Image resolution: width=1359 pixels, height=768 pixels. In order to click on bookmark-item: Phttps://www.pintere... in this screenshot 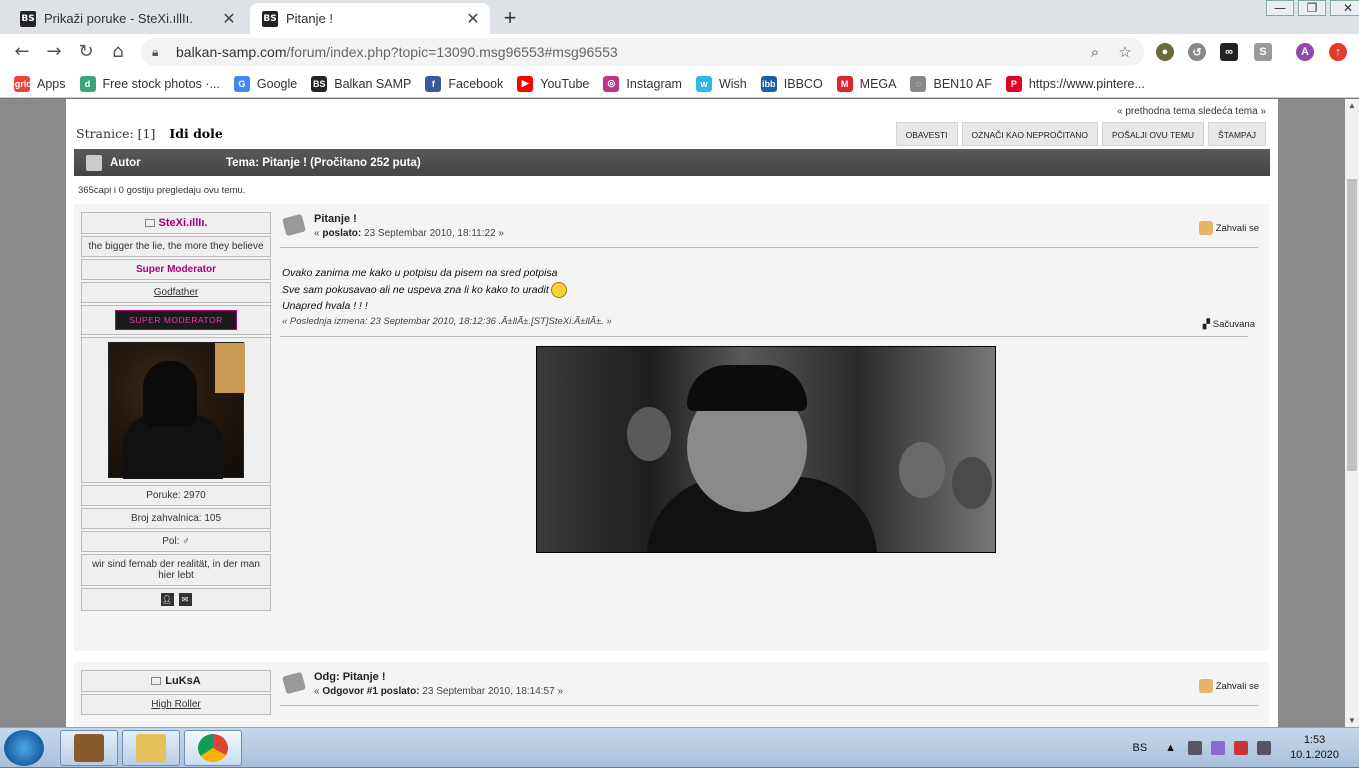, I will do `click(1075, 83)`.